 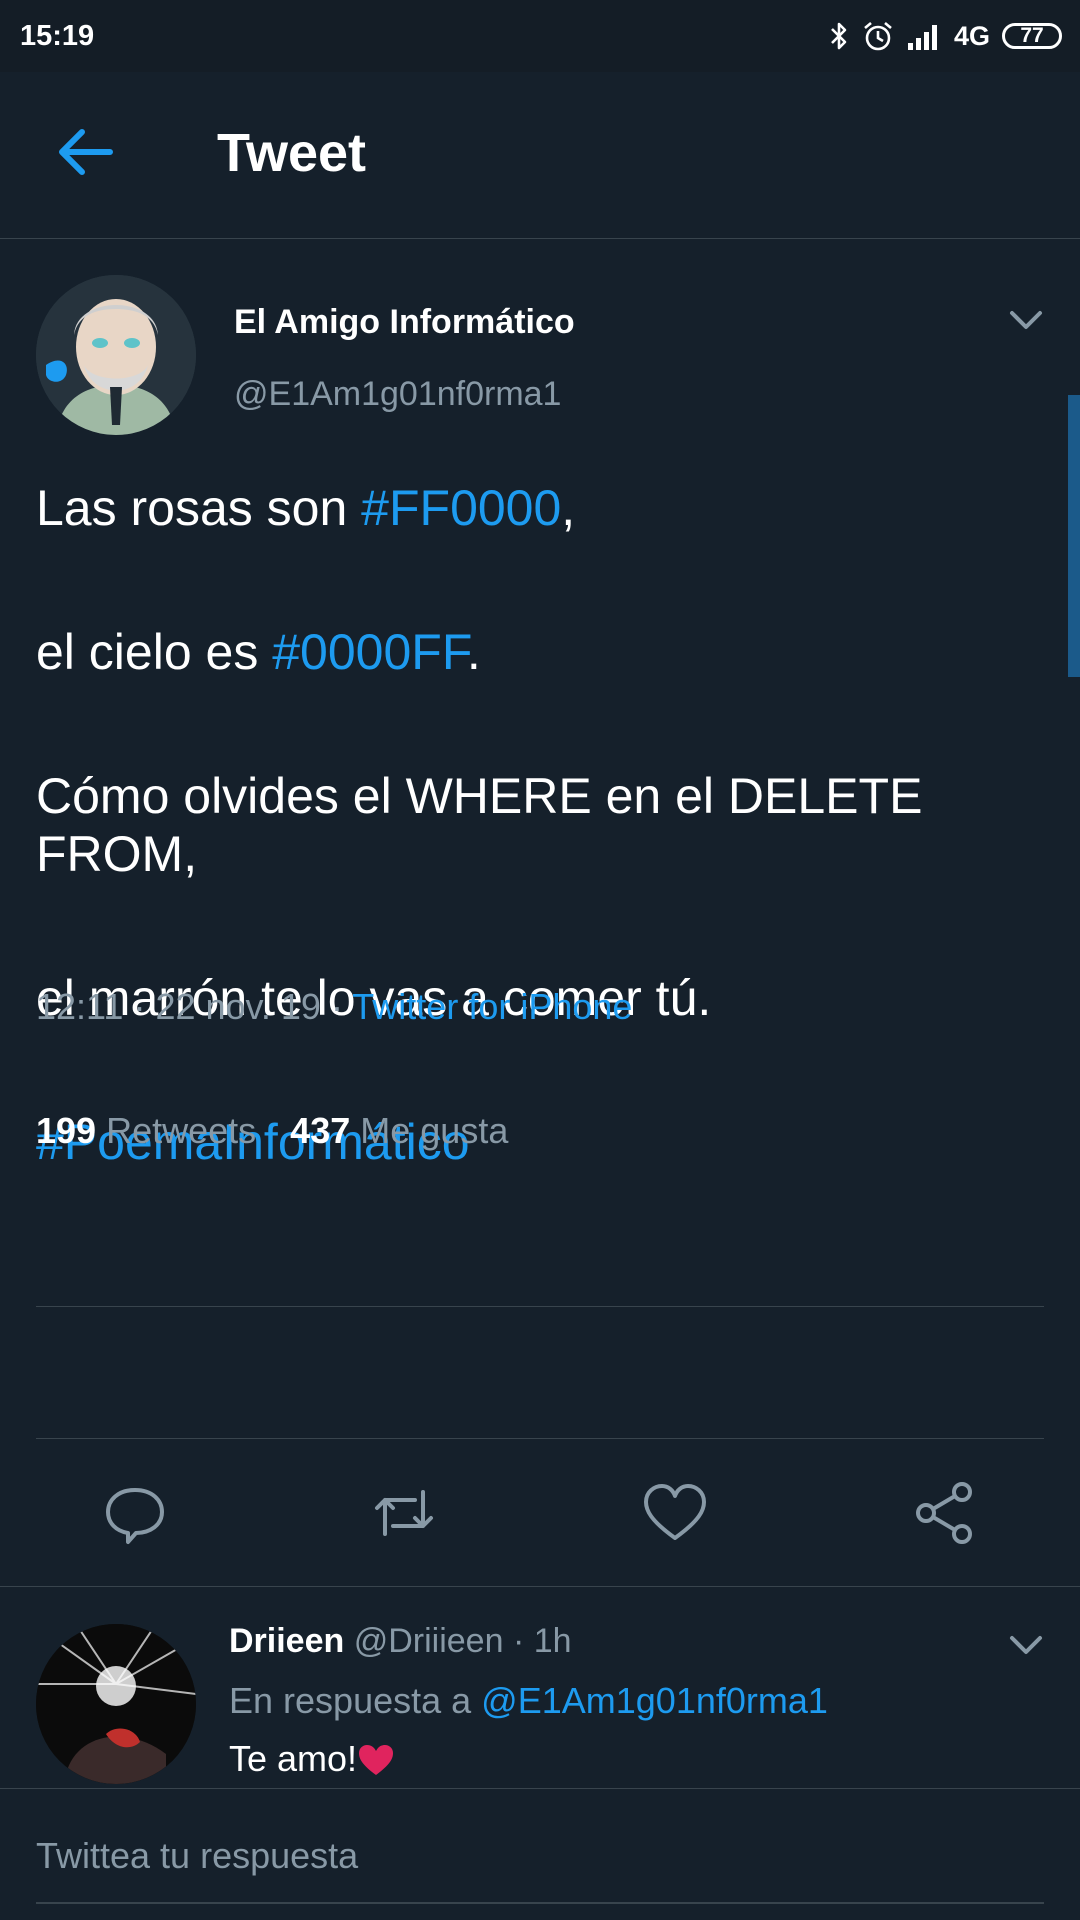 I want to click on share-button, so click(x=945, y=1513).